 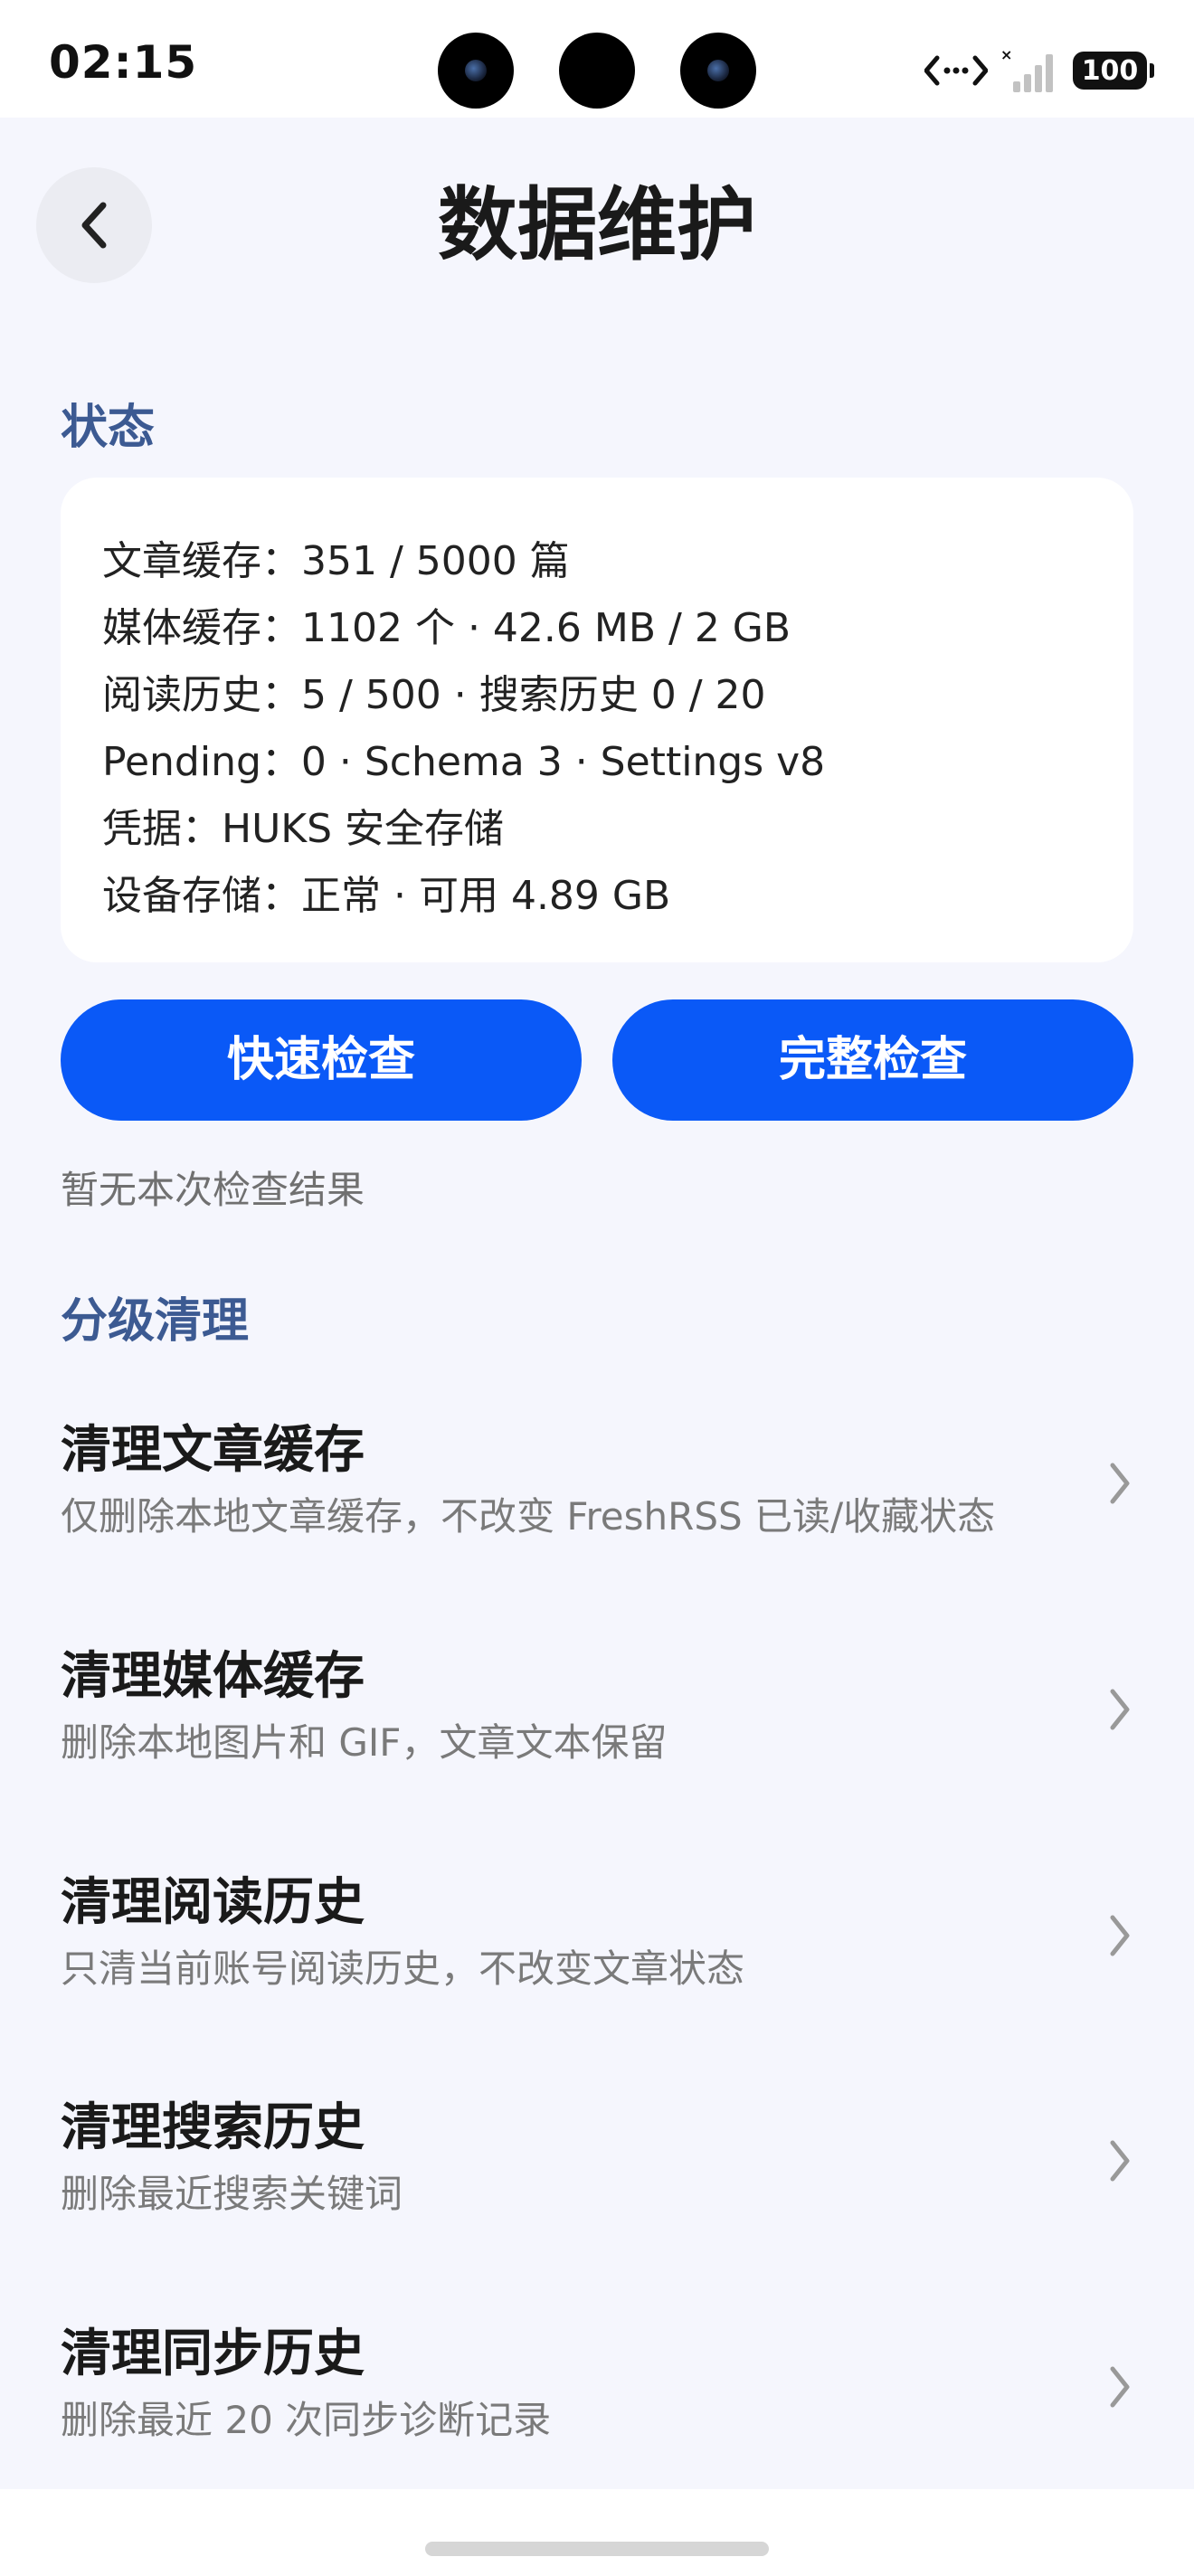 I want to click on clean-item-desc: 只清当前账号阅读历史，不改变文章状态, so click(x=403, y=1969).